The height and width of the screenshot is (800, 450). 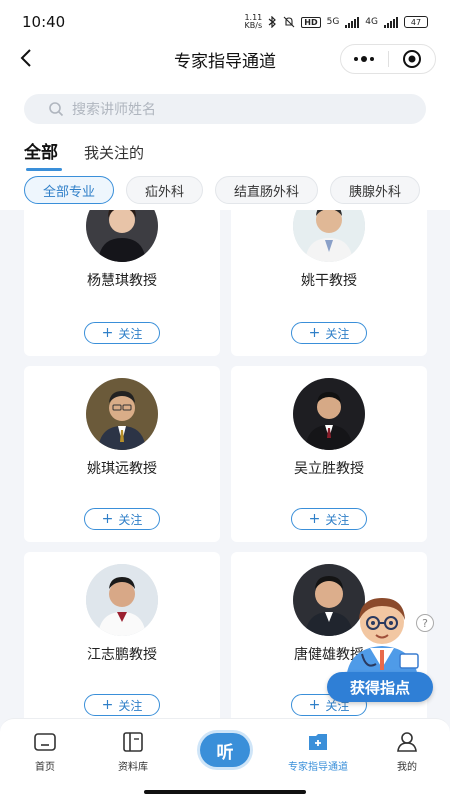 I want to click on hd-badge: HD, so click(x=311, y=22).